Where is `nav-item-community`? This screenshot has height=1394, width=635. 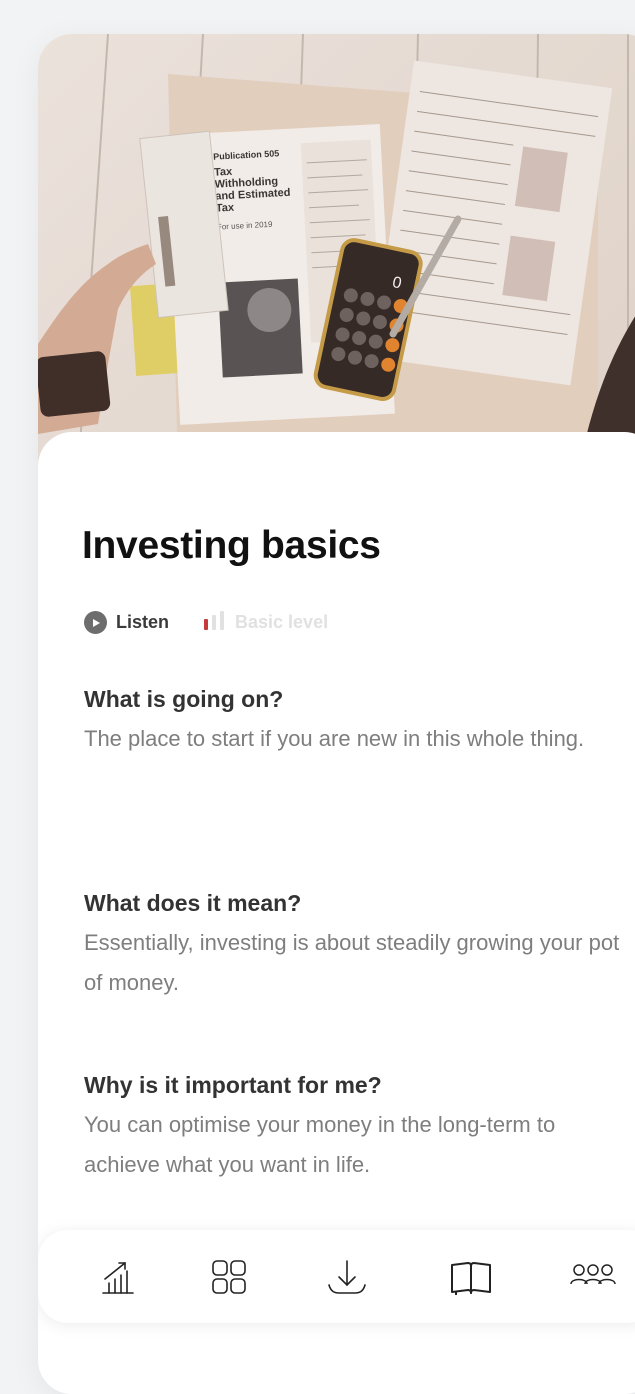
nav-item-community is located at coordinates (593, 1277).